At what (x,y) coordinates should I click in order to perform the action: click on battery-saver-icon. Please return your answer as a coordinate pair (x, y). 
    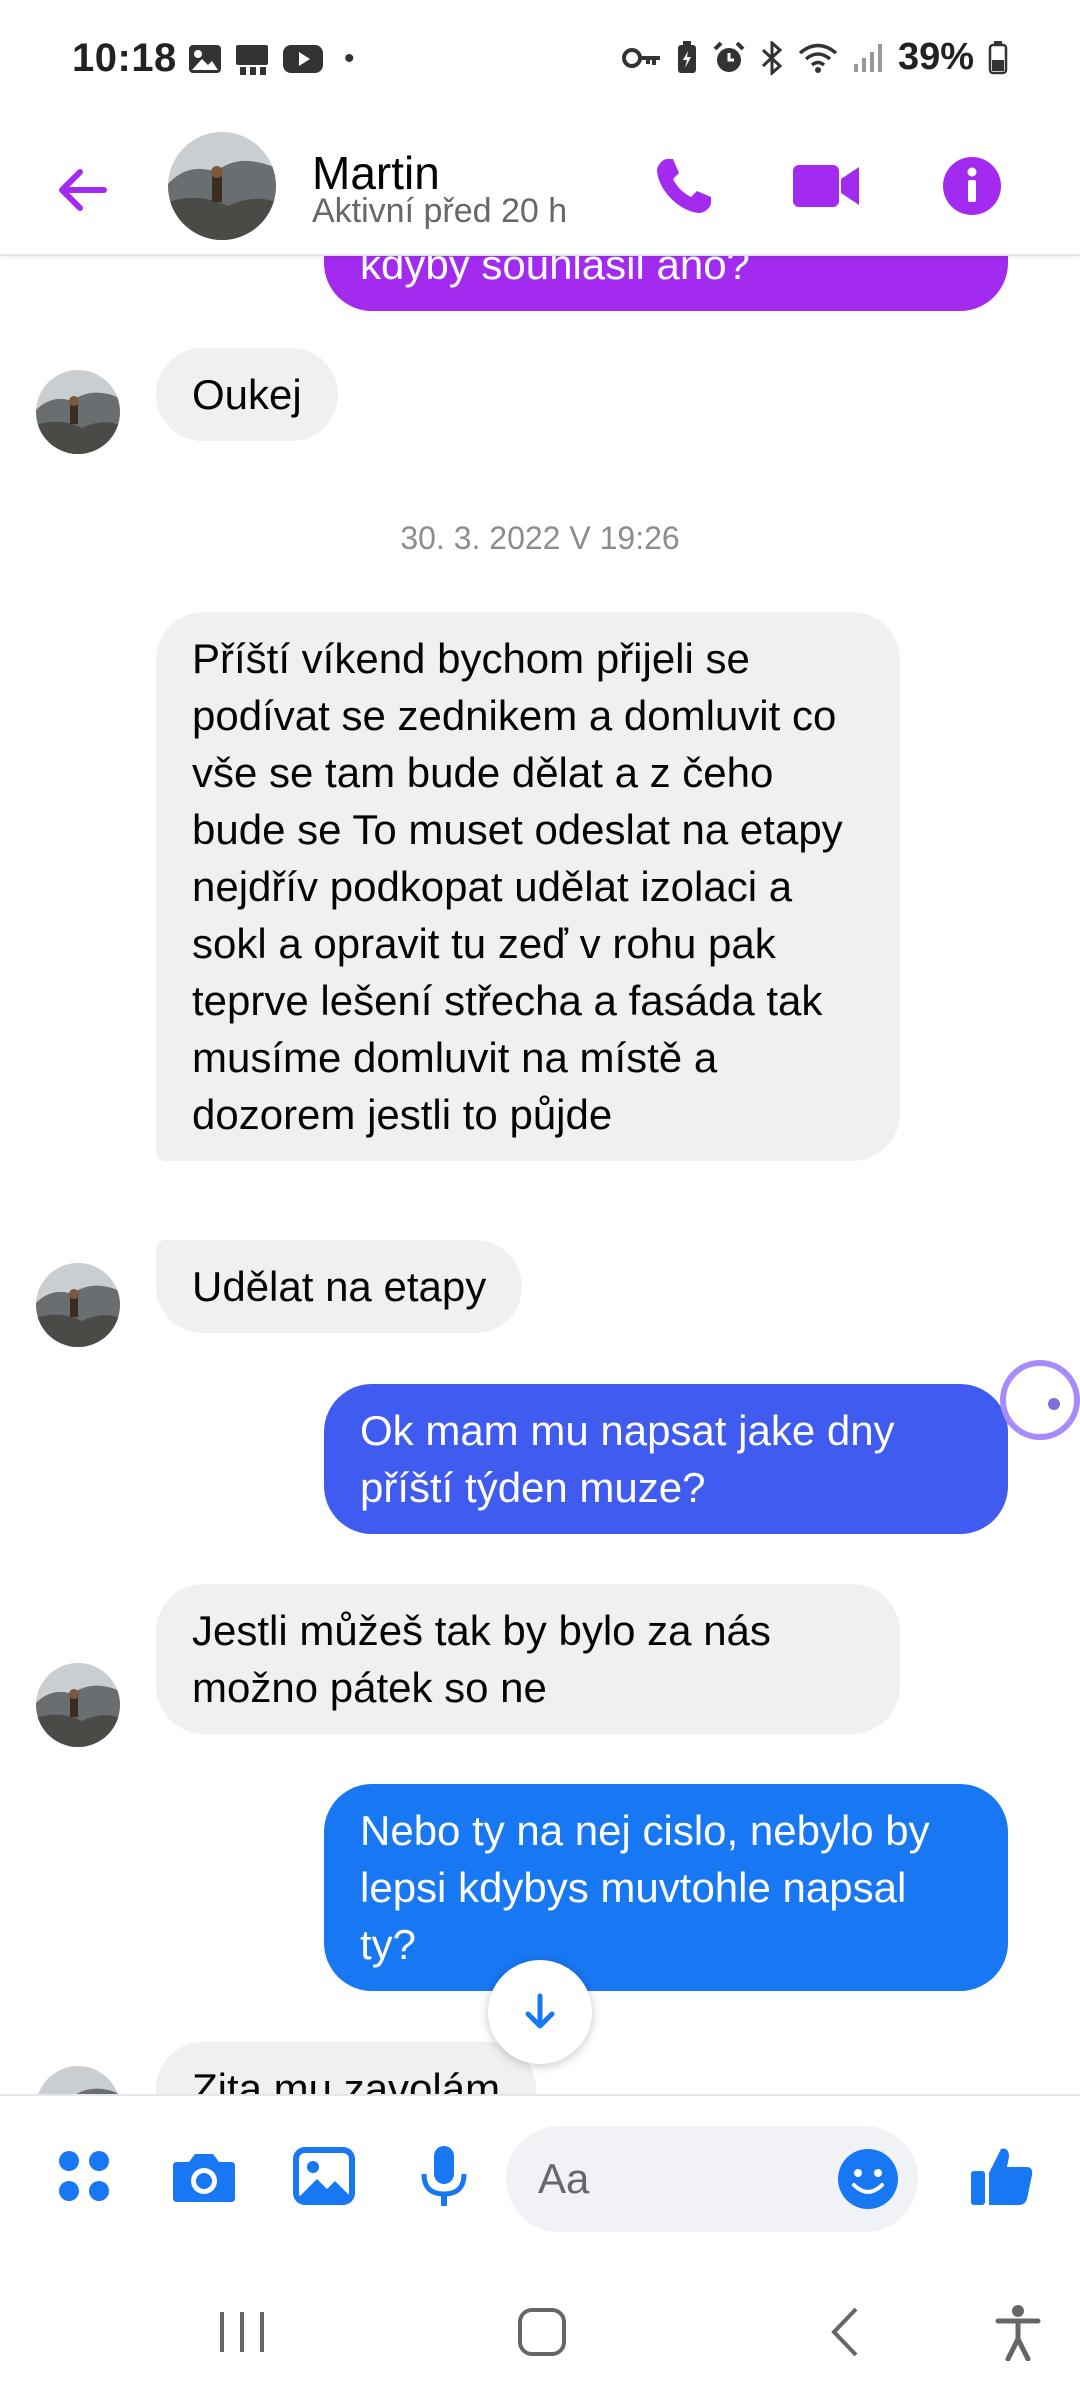
    Looking at the image, I should click on (686, 56).